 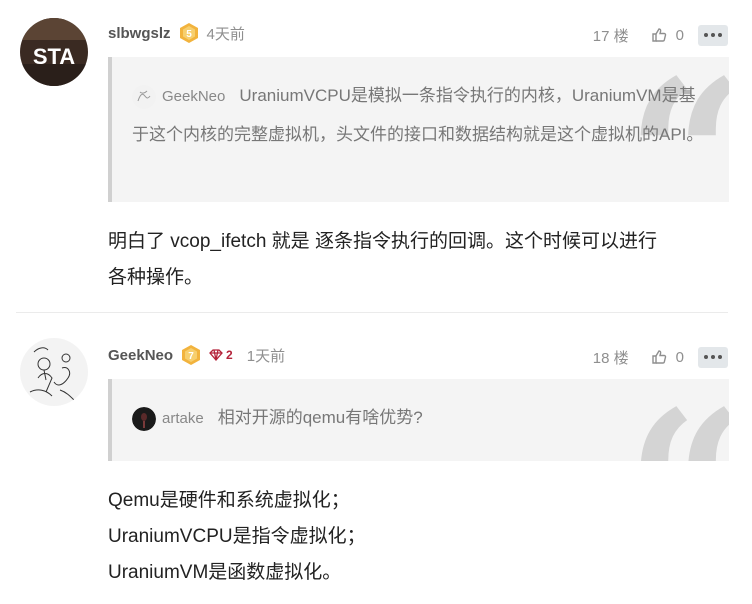 I want to click on timestamp: 1天前, so click(x=266, y=356).